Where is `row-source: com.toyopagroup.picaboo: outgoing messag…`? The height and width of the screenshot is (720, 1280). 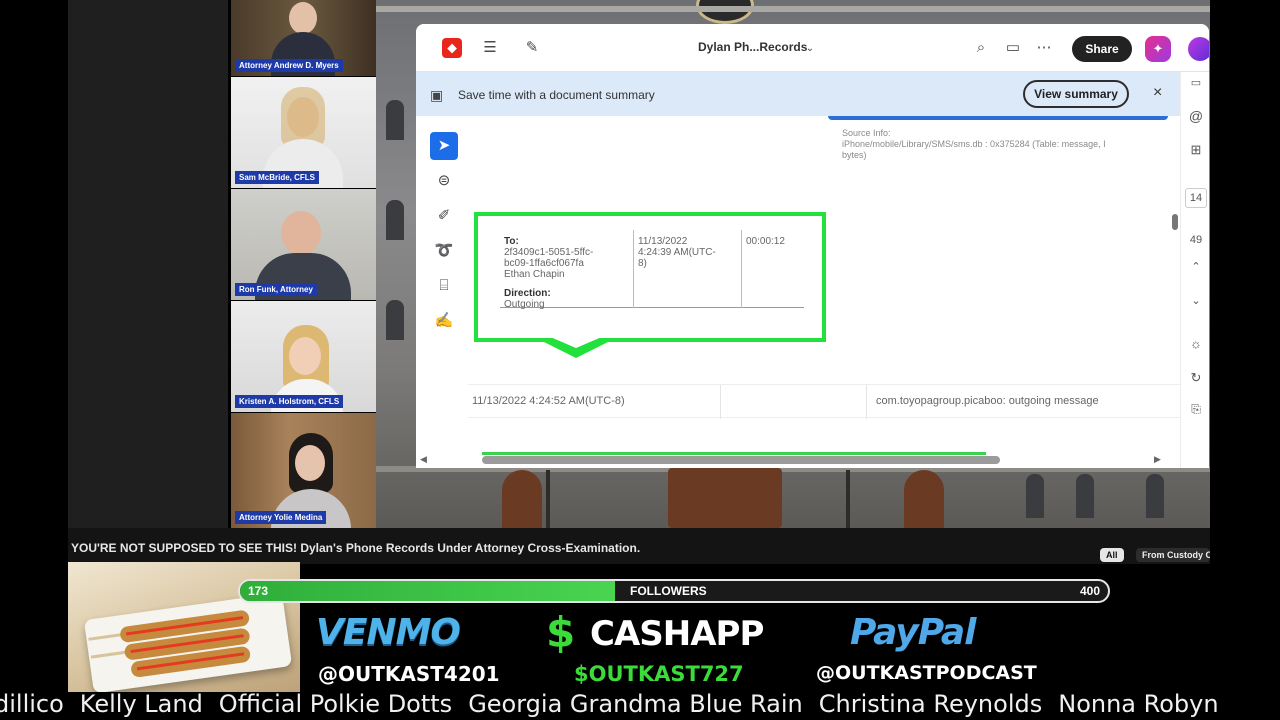 row-source: com.toyopagroup.picaboo: outgoing messag… is located at coordinates (987, 401).